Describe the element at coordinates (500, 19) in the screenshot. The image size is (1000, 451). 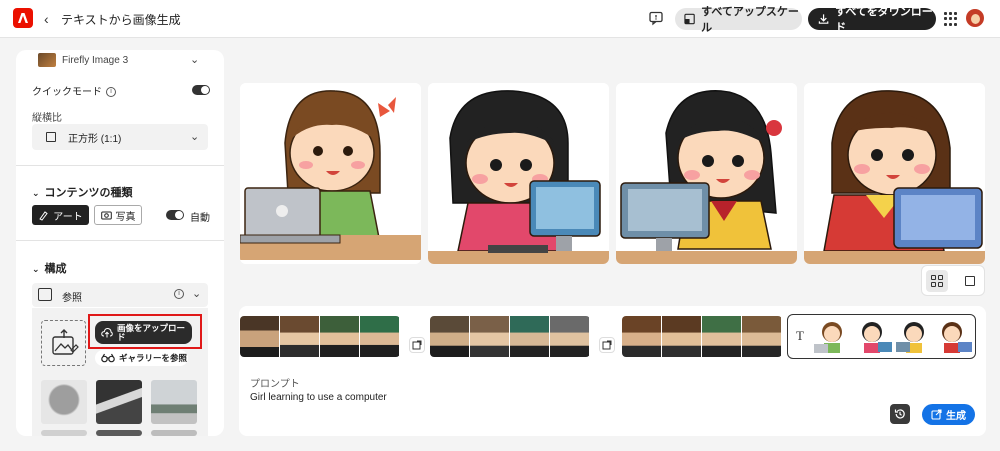
I see `top-bar: ‹ テキストから画像生成 すべてアップスケール すべてをダウンロード` at that location.